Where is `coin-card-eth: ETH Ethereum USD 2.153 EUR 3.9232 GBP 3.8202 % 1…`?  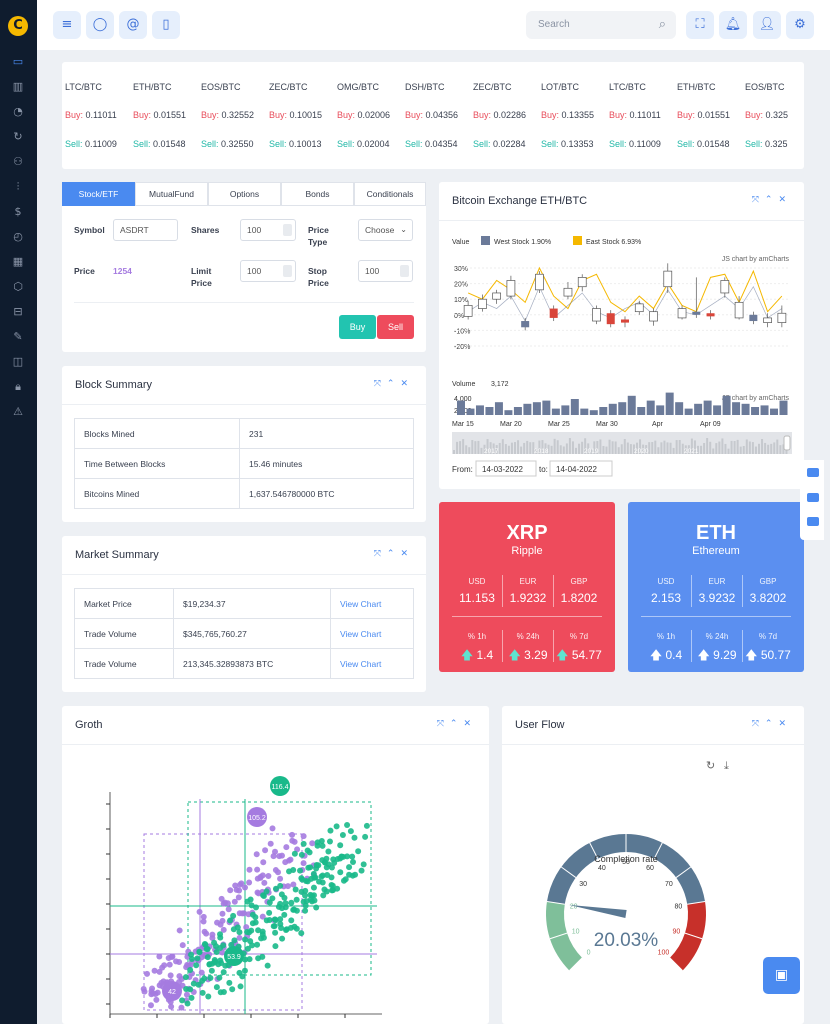 coin-card-eth: ETH Ethereum USD 2.153 EUR 3.9232 GBP 3.8202 % 1… is located at coordinates (716, 587).